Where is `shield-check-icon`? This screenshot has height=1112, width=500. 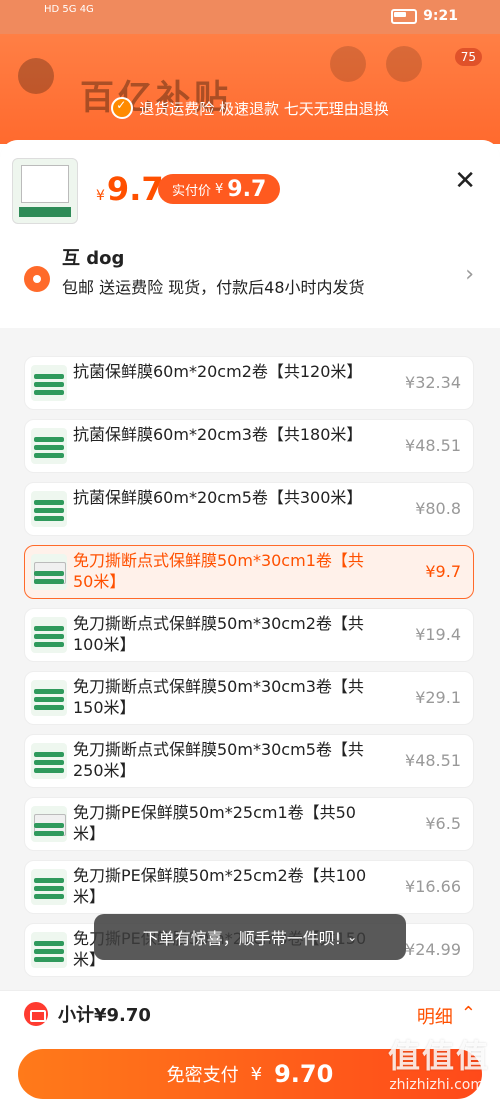
shield-check-icon is located at coordinates (122, 108).